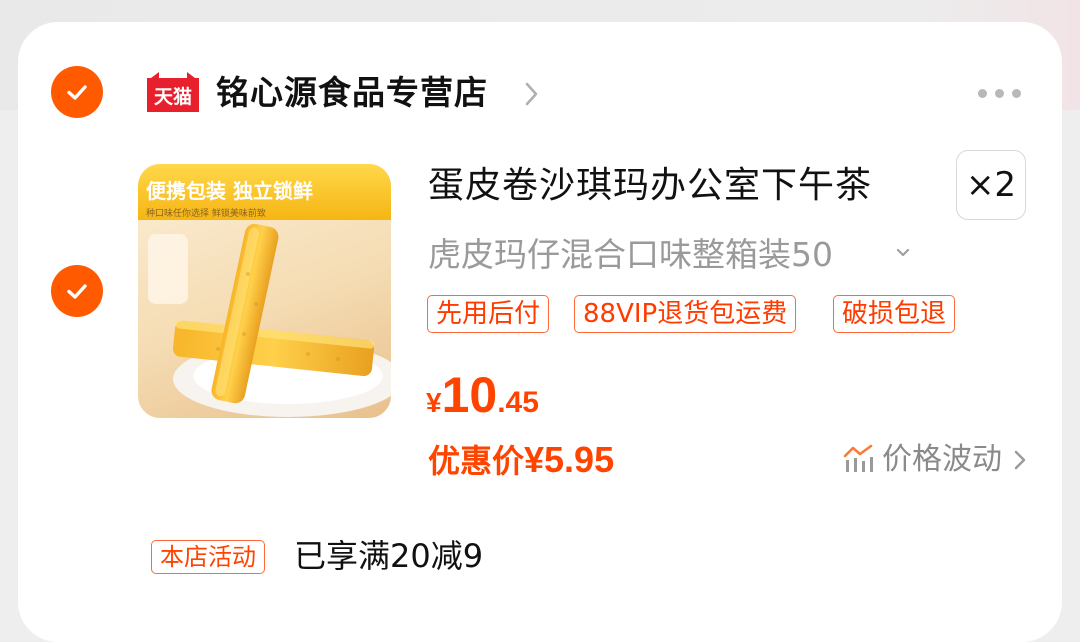 This screenshot has height=642, width=1080. Describe the element at coordinates (388, 556) in the screenshot. I see `store-promotion-text: 已享满20减9` at that location.